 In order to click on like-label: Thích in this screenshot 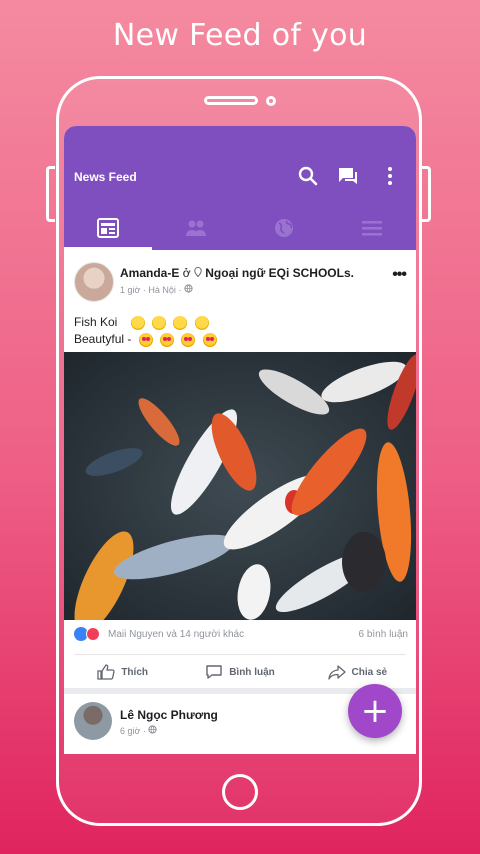, I will do `click(134, 672)`.